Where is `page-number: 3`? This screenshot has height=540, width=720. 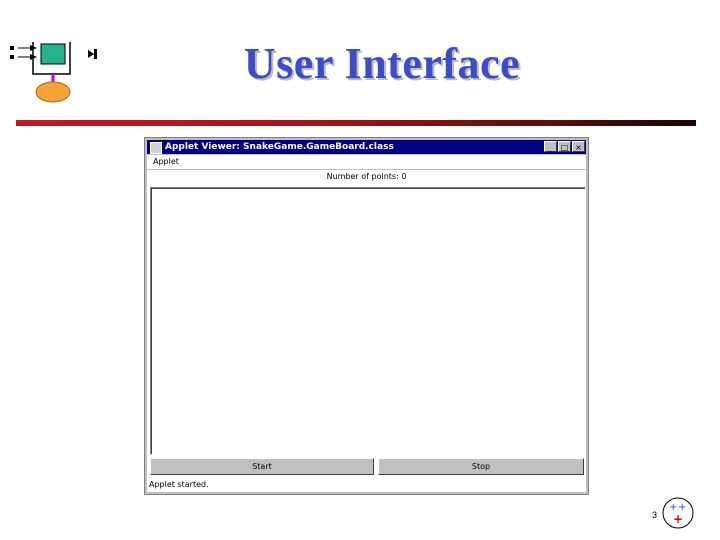
page-number: 3 is located at coordinates (655, 515).